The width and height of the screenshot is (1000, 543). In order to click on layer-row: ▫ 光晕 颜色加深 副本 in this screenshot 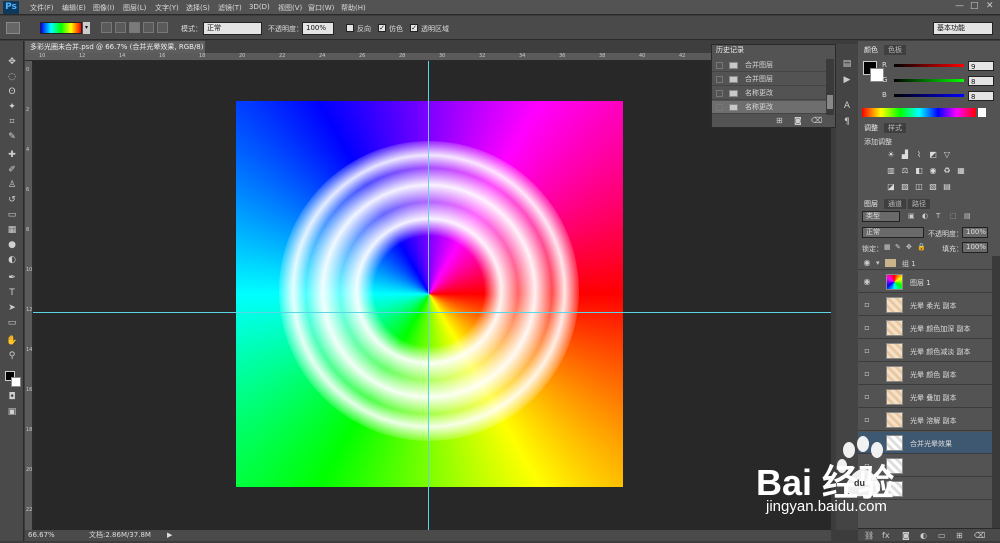, I will do `click(929, 328)`.